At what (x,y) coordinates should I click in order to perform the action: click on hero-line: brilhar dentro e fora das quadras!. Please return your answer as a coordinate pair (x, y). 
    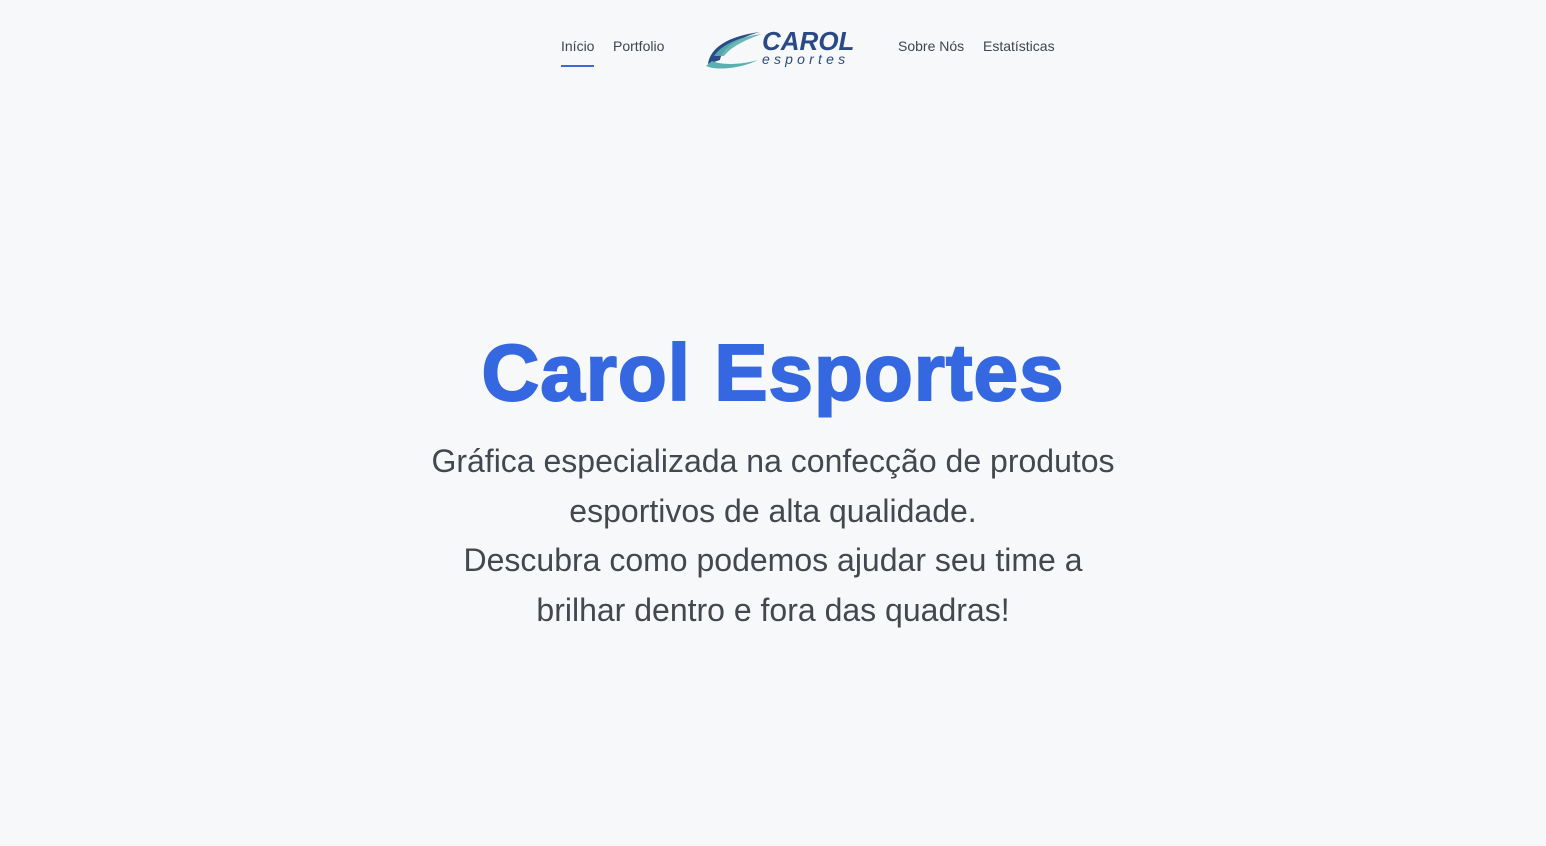
    Looking at the image, I should click on (773, 609).